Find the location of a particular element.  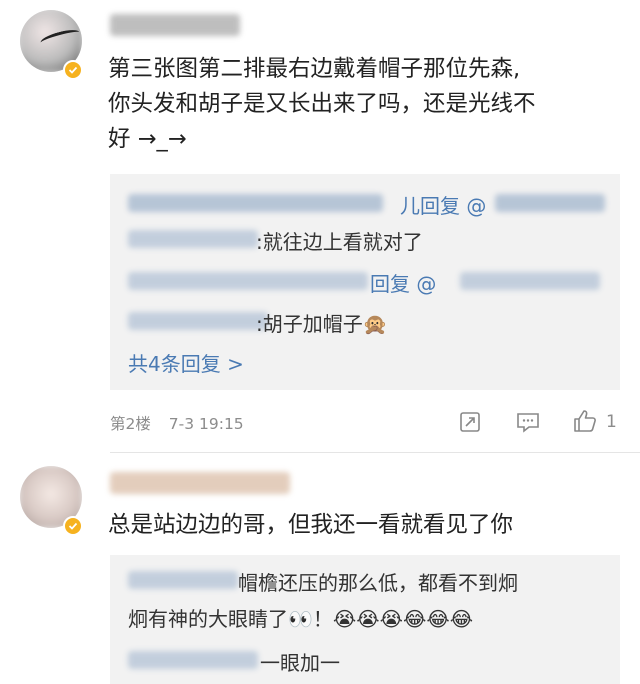

like-count: 1 is located at coordinates (611, 422).